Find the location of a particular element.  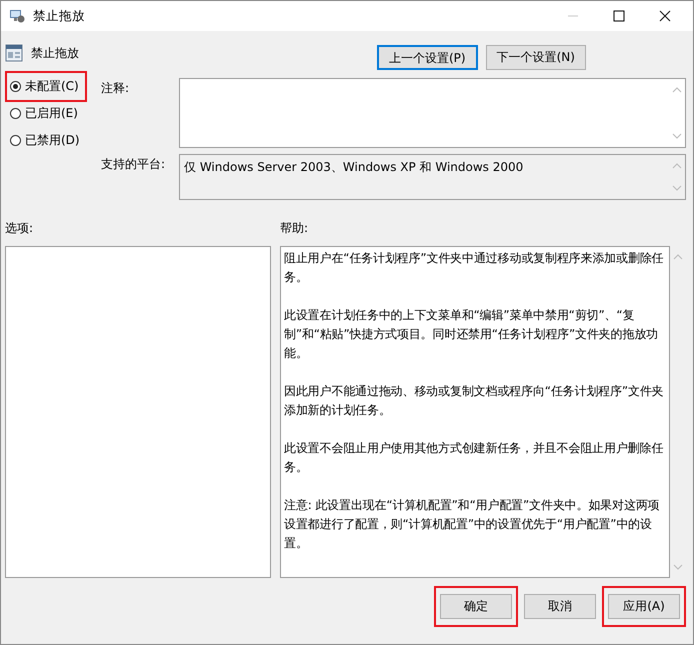

help-paragraph: 注意: 此设置出现在“计算机配置”和“用户配置”文件夹中。如果对这两项设置都进行了配置，则“计算机配置”中的设置优先于“用户配置”中的设置。 is located at coordinates (472, 524).